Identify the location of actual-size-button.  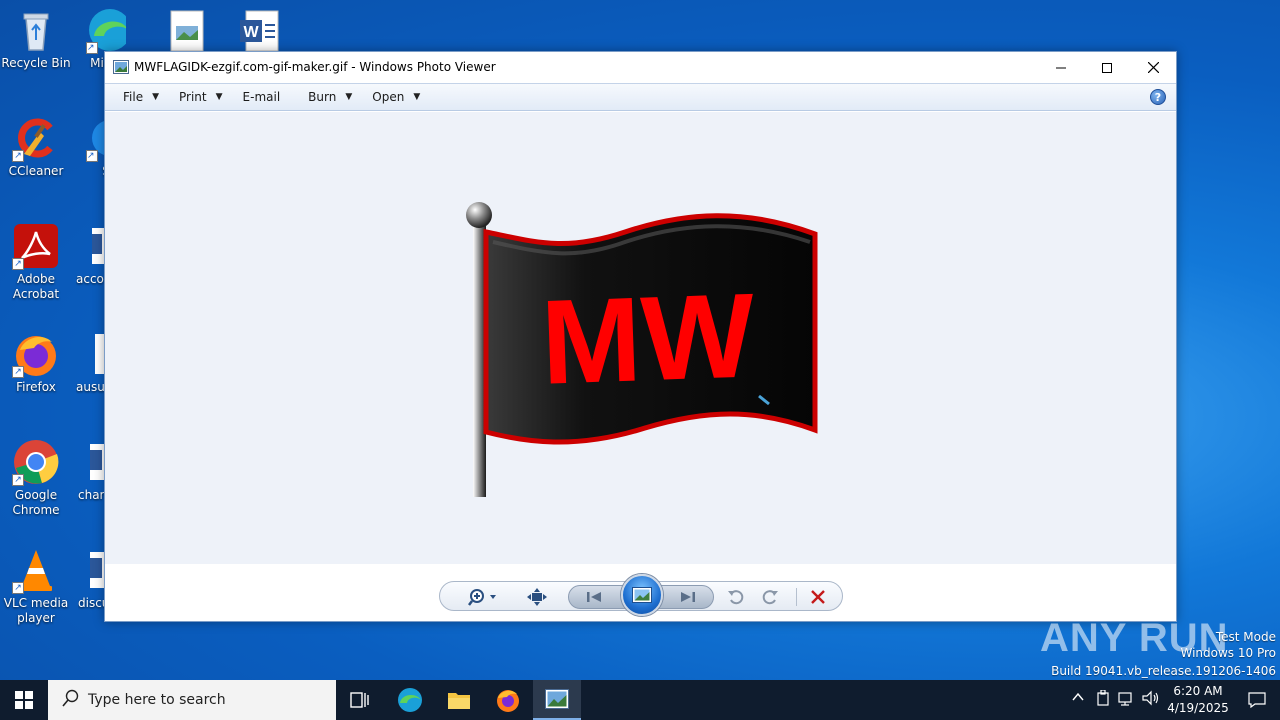
(537, 597).